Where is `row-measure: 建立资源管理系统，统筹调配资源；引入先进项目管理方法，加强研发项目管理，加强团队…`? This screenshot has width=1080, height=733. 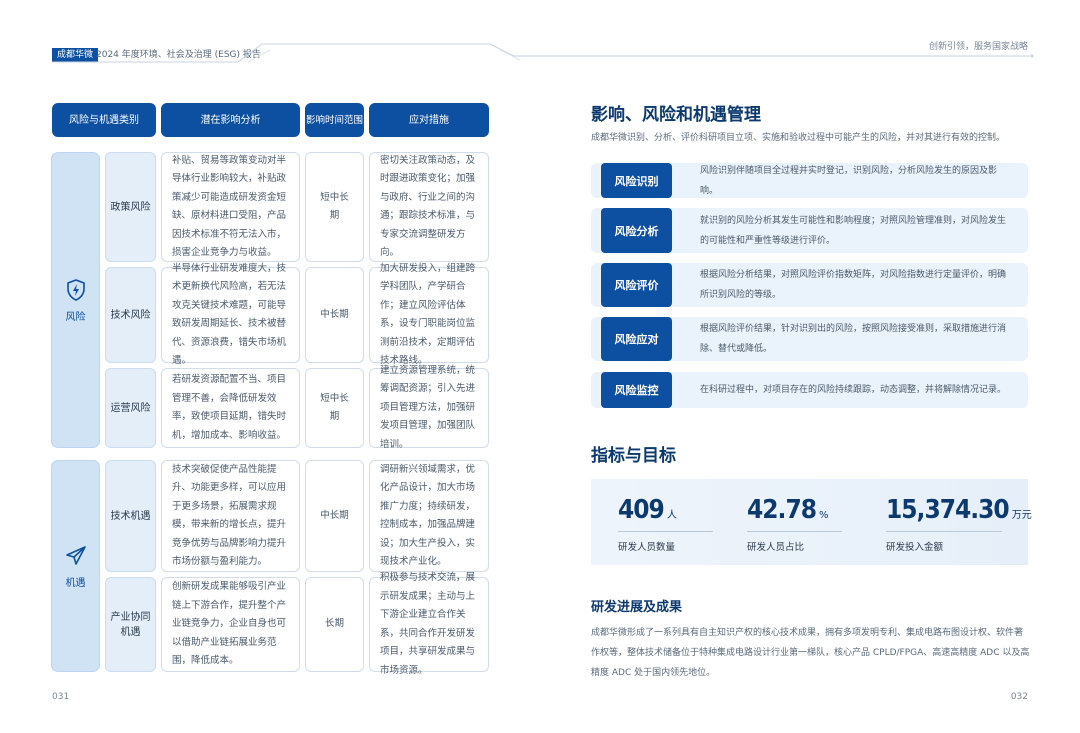
row-measure: 建立资源管理系统，统筹调配资源；引入先进项目管理方法，加强研发项目管理，加强团队… is located at coordinates (429, 407).